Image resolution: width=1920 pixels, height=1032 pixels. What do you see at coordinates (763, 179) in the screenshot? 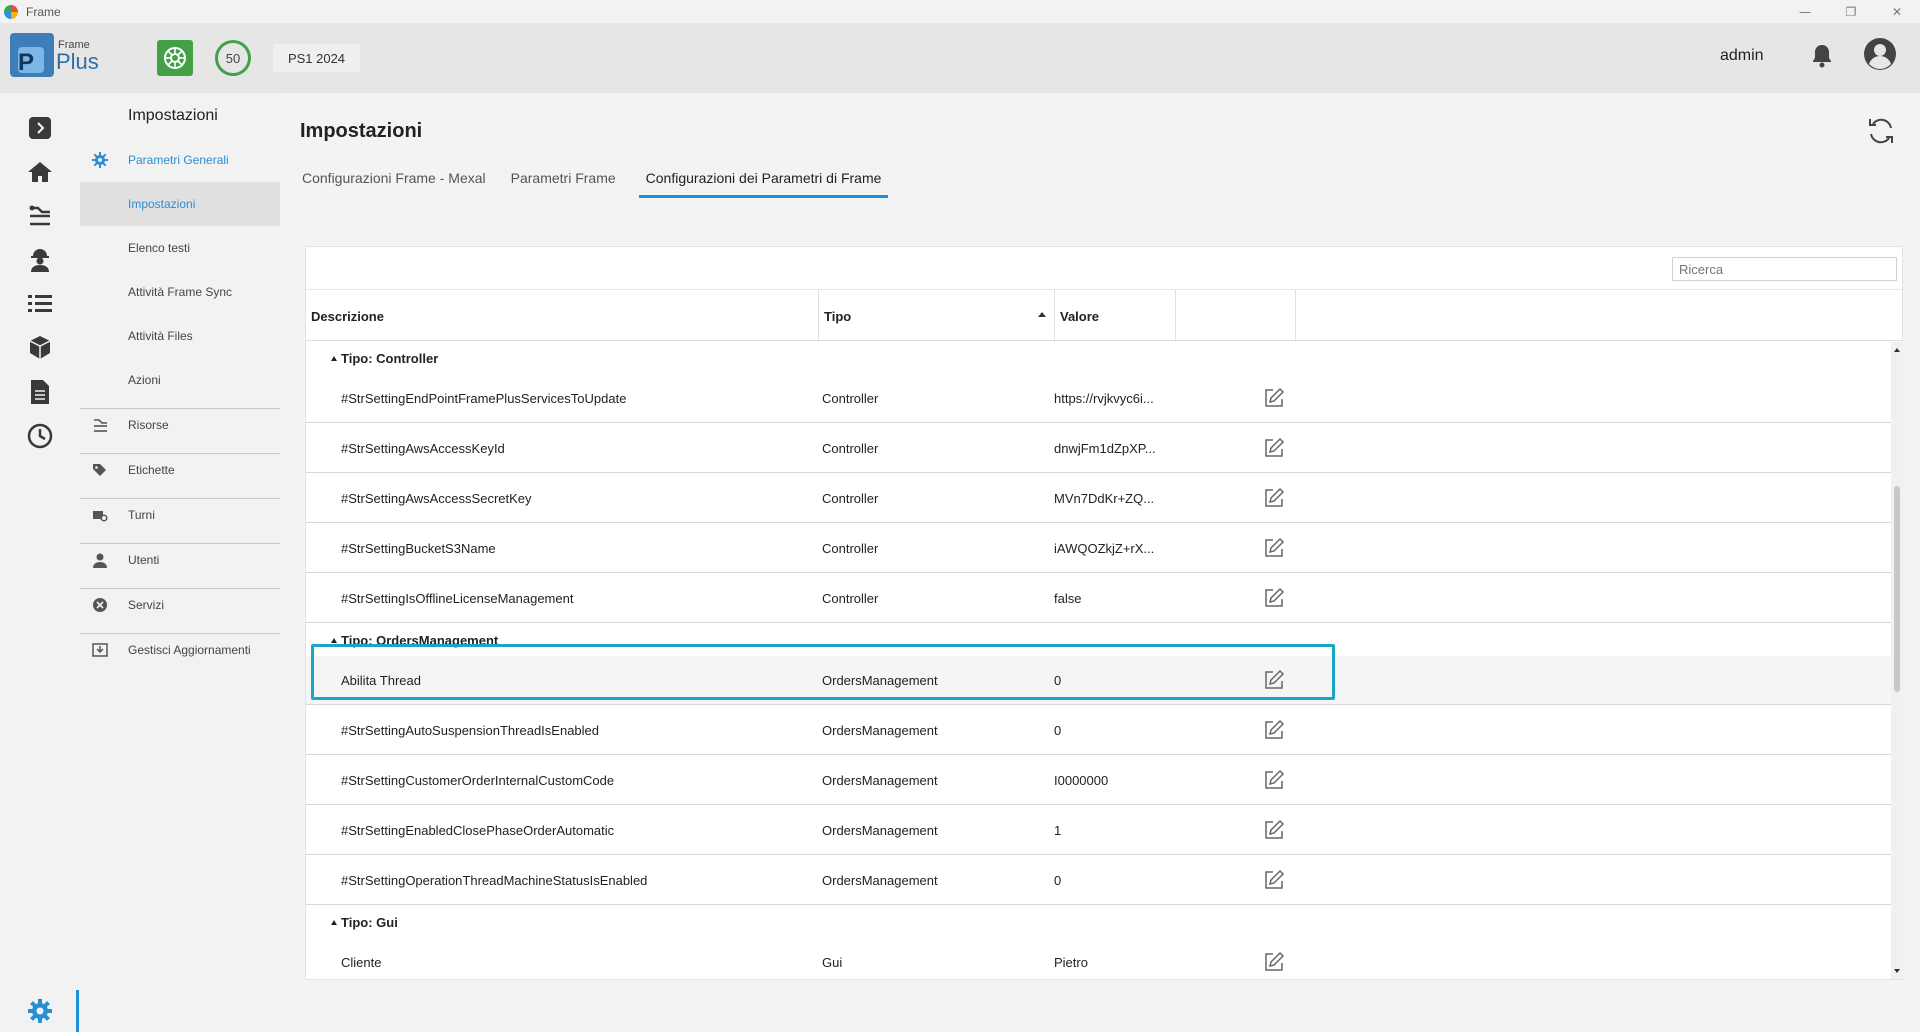
I see `tab-configurazioni-parametri-frame: Configurazioni dei Parametri di Frame` at bounding box center [763, 179].